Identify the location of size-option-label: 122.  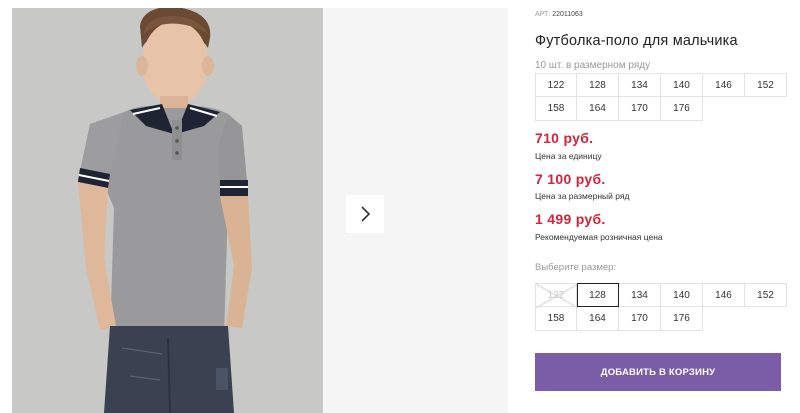
(556, 295).